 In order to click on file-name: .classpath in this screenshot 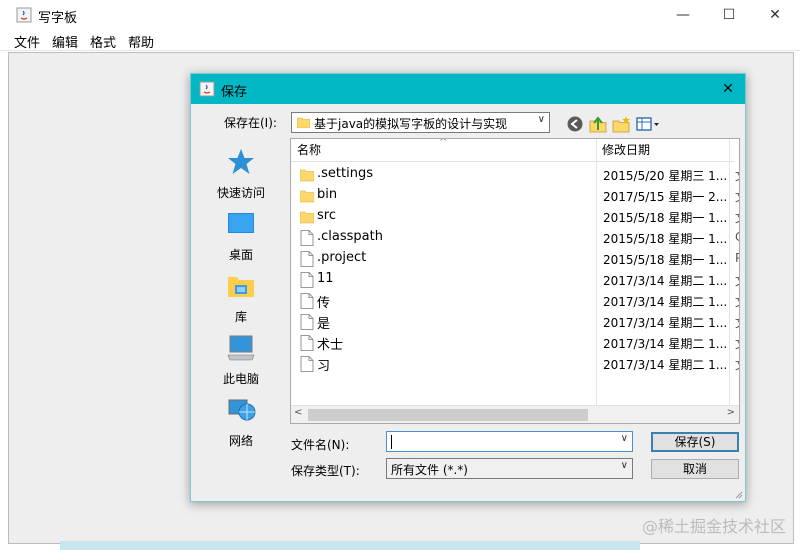, I will do `click(350, 236)`.